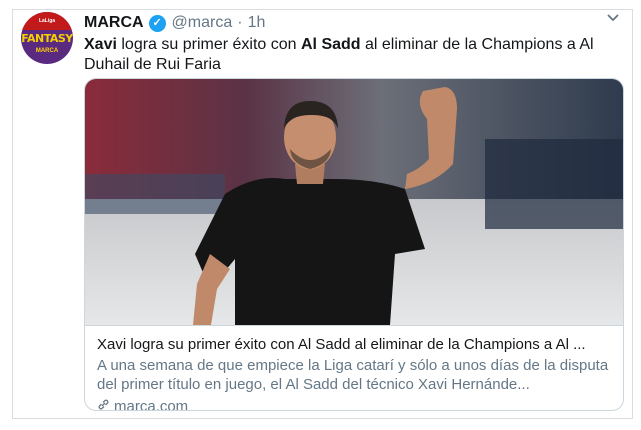 This screenshot has height=430, width=641. What do you see at coordinates (151, 404) in the screenshot?
I see `card-domain: marca.com` at bounding box center [151, 404].